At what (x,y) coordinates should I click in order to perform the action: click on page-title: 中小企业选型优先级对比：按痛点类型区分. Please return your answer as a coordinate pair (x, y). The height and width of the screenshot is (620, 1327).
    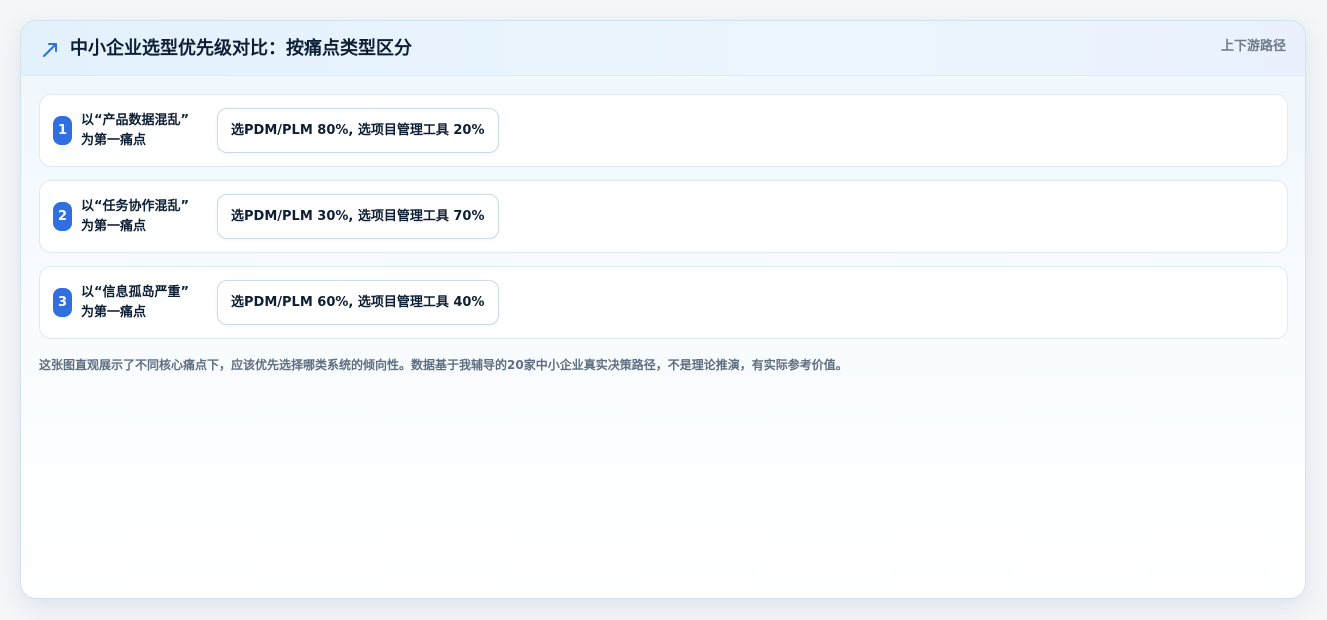
    Looking at the image, I should click on (241, 48).